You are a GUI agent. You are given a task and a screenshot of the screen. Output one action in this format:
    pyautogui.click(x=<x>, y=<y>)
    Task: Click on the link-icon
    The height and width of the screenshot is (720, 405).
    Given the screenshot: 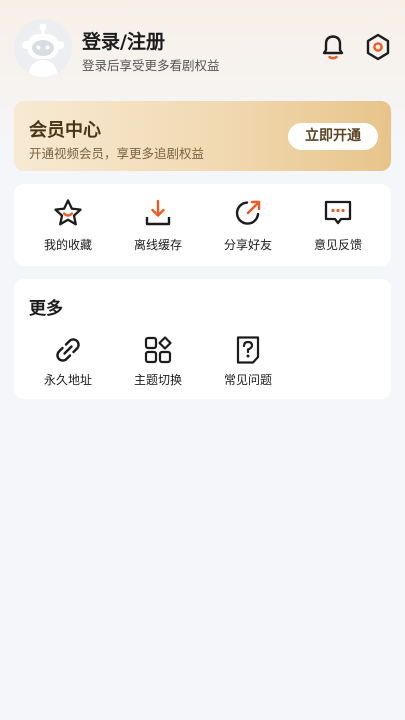 What is the action you would take?
    pyautogui.click(x=68, y=350)
    